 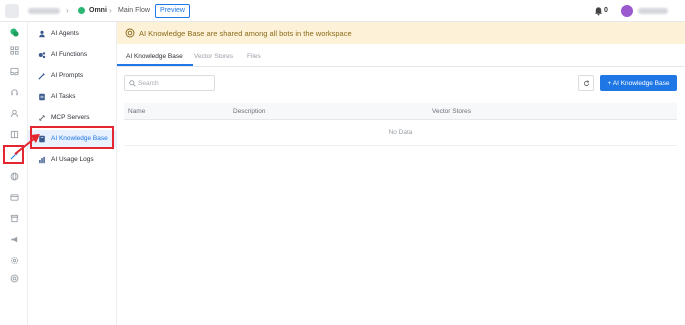 I want to click on menu-item-ai-functions: AI Functions, so click(x=72, y=55).